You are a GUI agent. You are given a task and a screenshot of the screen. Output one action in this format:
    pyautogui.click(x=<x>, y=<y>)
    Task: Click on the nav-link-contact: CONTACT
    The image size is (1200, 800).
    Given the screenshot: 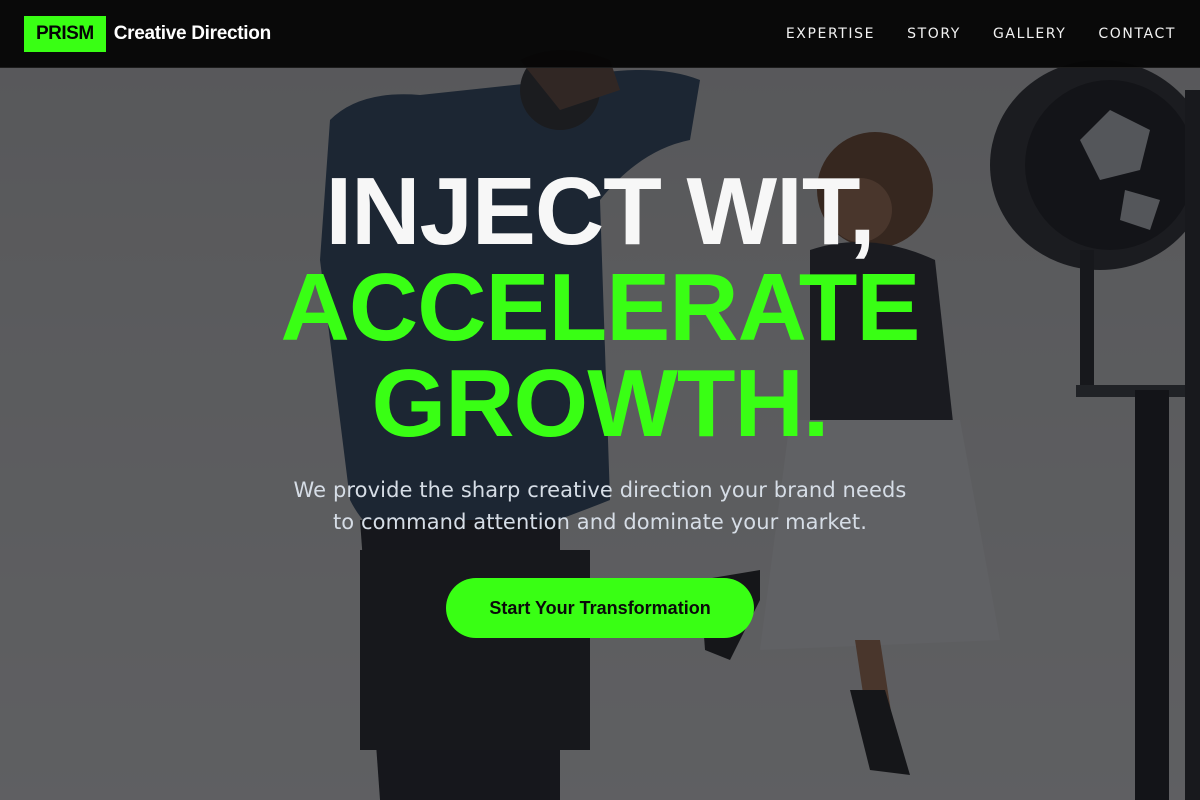 What is the action you would take?
    pyautogui.click(x=1137, y=34)
    